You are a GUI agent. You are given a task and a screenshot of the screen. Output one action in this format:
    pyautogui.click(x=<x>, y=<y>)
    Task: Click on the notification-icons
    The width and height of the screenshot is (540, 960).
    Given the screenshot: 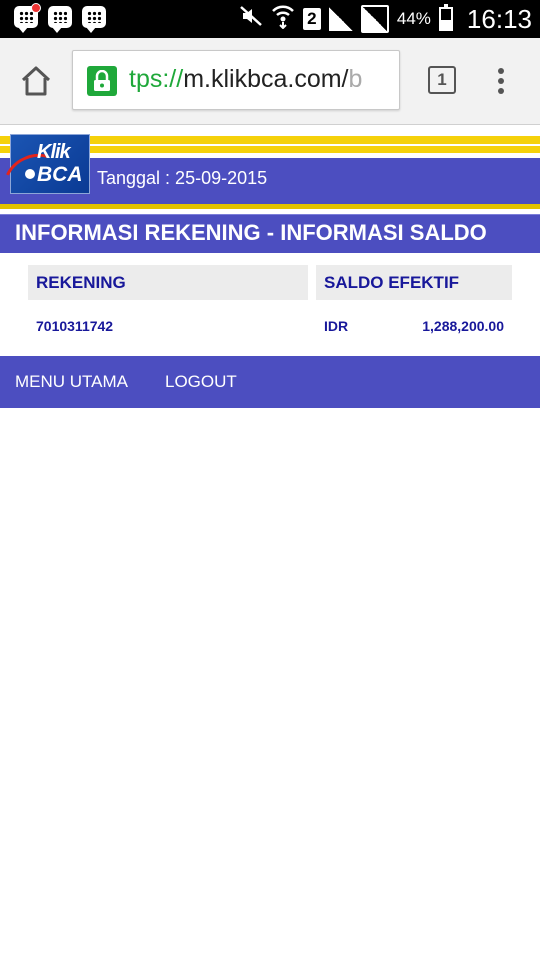 What is the action you would take?
    pyautogui.click(x=60, y=18)
    